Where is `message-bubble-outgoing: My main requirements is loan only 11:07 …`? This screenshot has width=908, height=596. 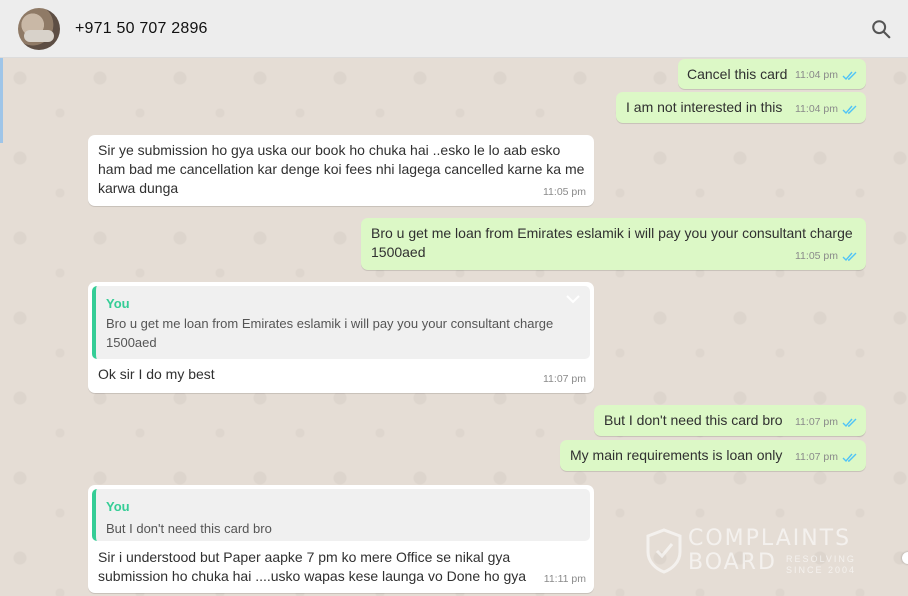 message-bubble-outgoing: My main requirements is loan only 11:07 … is located at coordinates (713, 455).